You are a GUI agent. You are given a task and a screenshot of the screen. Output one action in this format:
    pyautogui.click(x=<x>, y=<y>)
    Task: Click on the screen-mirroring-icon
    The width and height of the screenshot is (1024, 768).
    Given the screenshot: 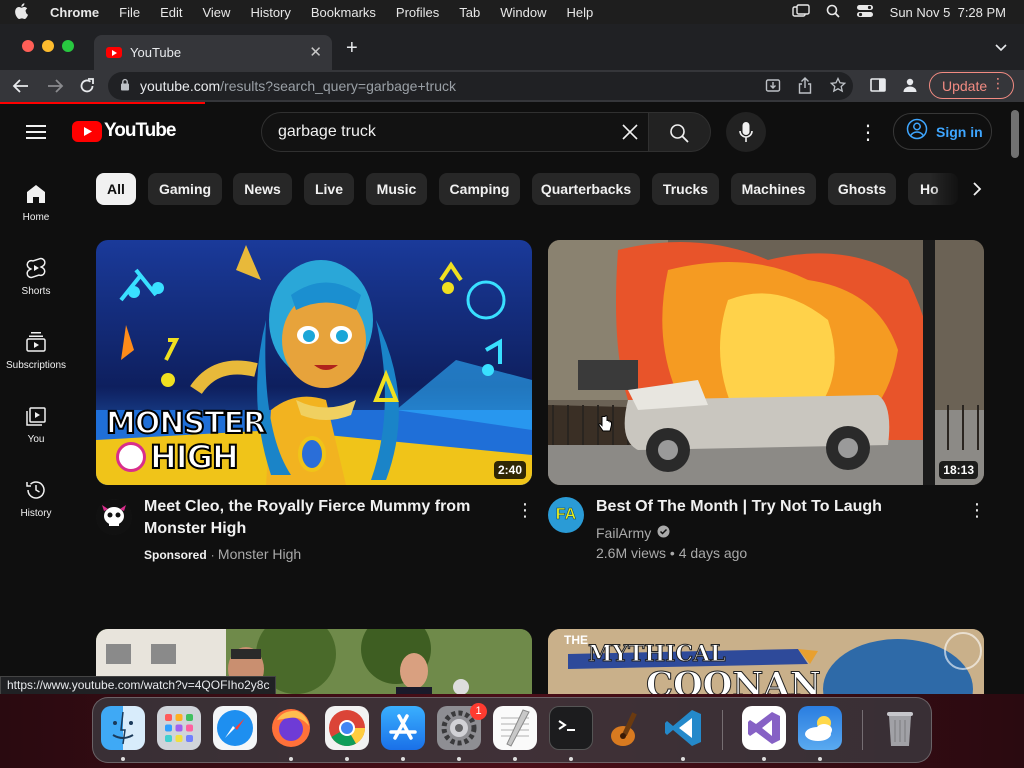 What is the action you would take?
    pyautogui.click(x=800, y=12)
    